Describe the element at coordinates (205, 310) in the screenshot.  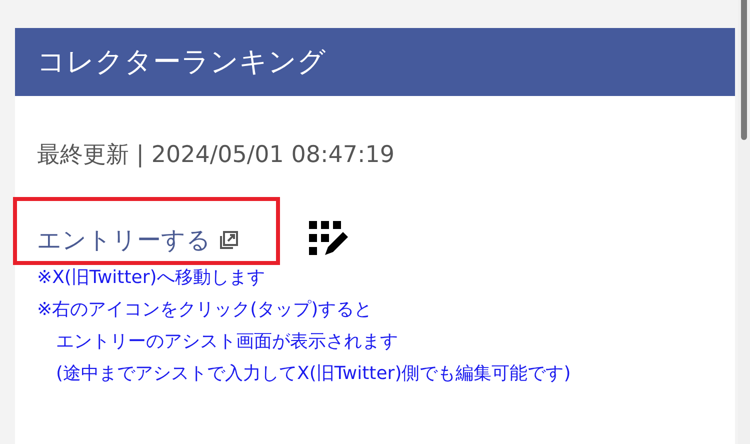
I see `note-text: ※右のアイコンをクリック(タップ)すると` at that location.